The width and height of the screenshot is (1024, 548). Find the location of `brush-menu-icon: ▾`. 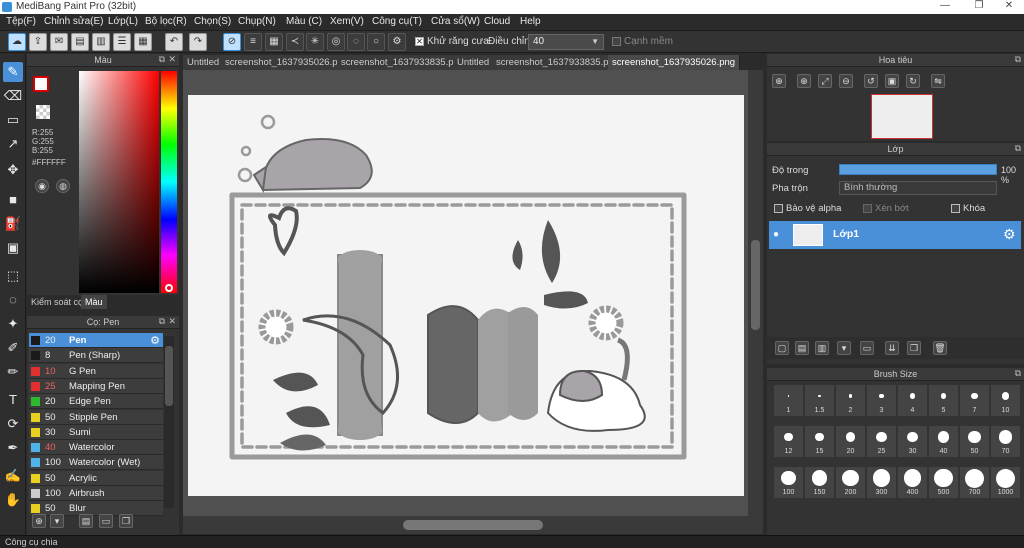

brush-menu-icon: ▾ is located at coordinates (57, 521).